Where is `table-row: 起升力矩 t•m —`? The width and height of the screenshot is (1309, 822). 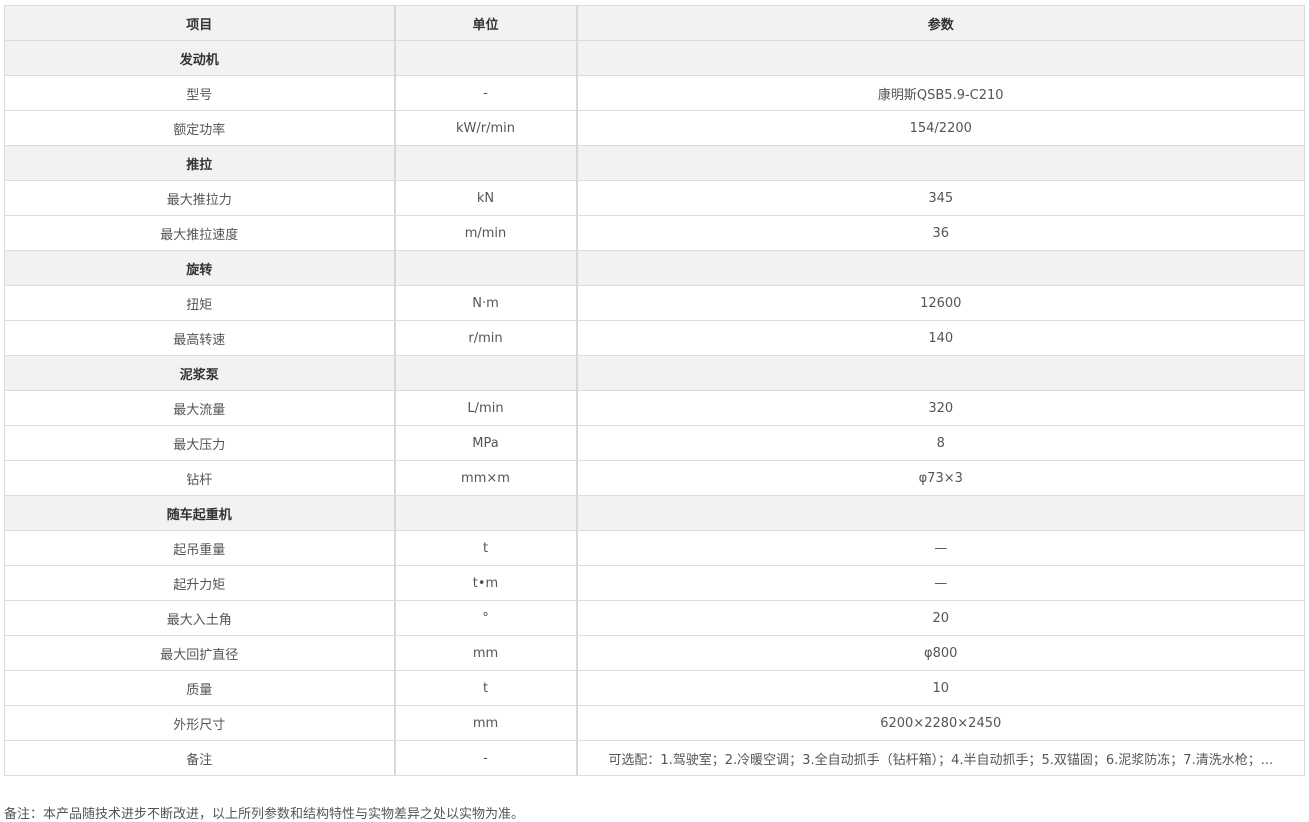 table-row: 起升力矩 t•m — is located at coordinates (654, 583).